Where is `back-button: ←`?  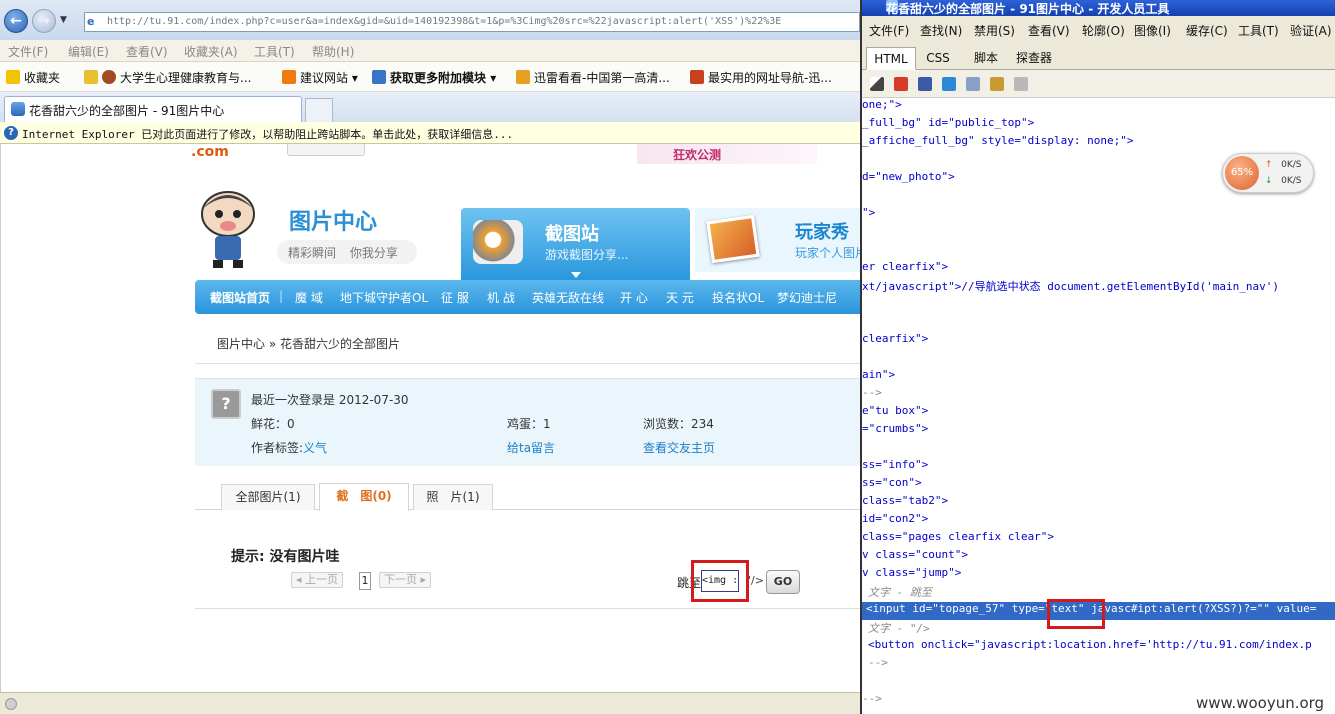 back-button: ← is located at coordinates (16, 21).